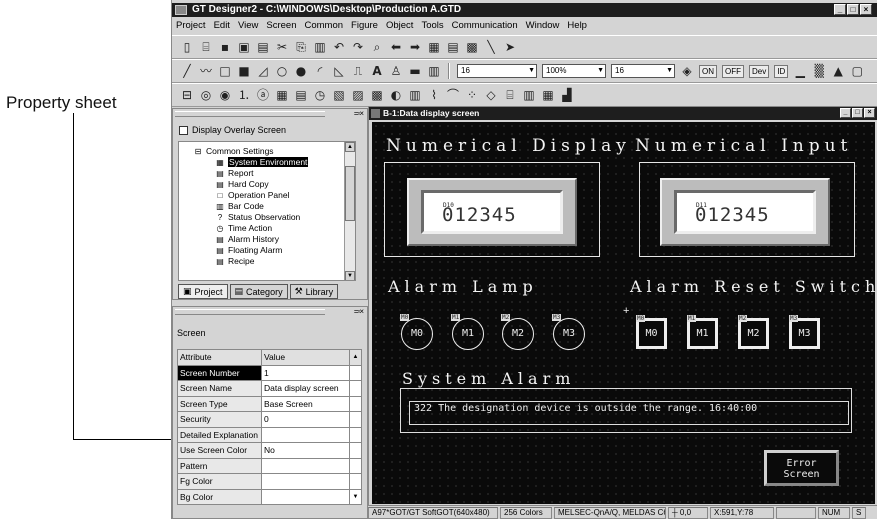 The width and height of the screenshot is (877, 519). I want to click on save-icon: ▪, so click(225, 47).